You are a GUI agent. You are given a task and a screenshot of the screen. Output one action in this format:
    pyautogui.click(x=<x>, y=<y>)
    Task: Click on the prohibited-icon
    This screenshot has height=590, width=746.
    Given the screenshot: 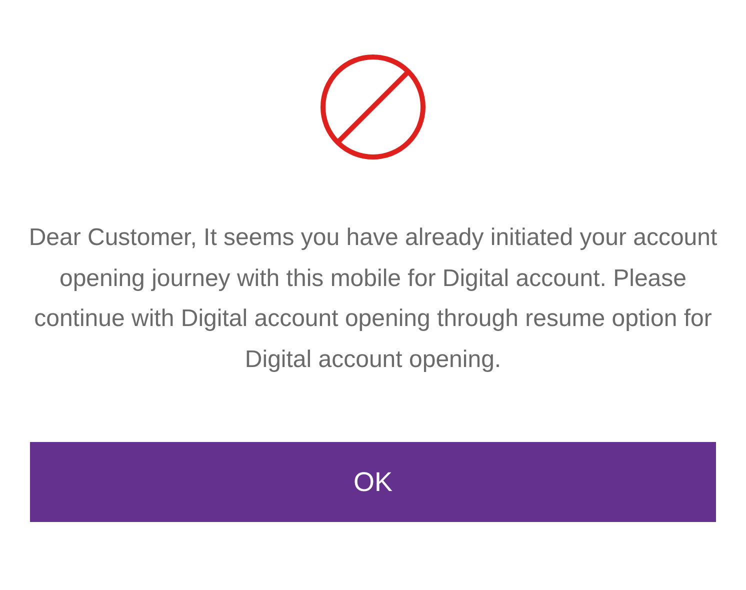 What is the action you would take?
    pyautogui.click(x=373, y=107)
    